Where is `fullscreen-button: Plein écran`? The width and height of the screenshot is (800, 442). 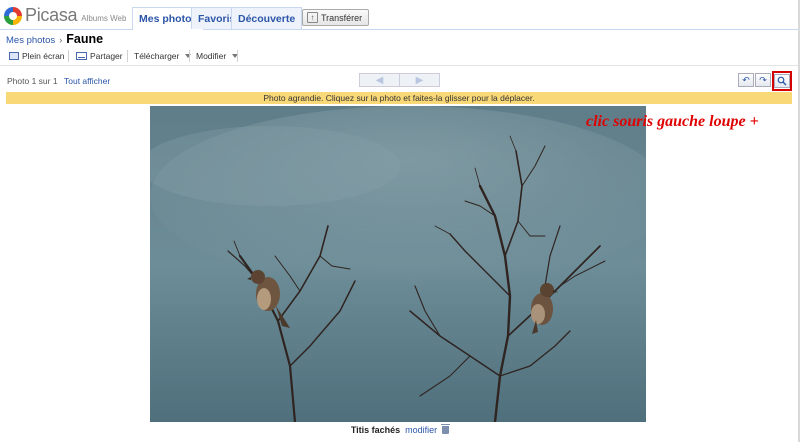
fullscreen-button: Plein écran is located at coordinates (37, 56).